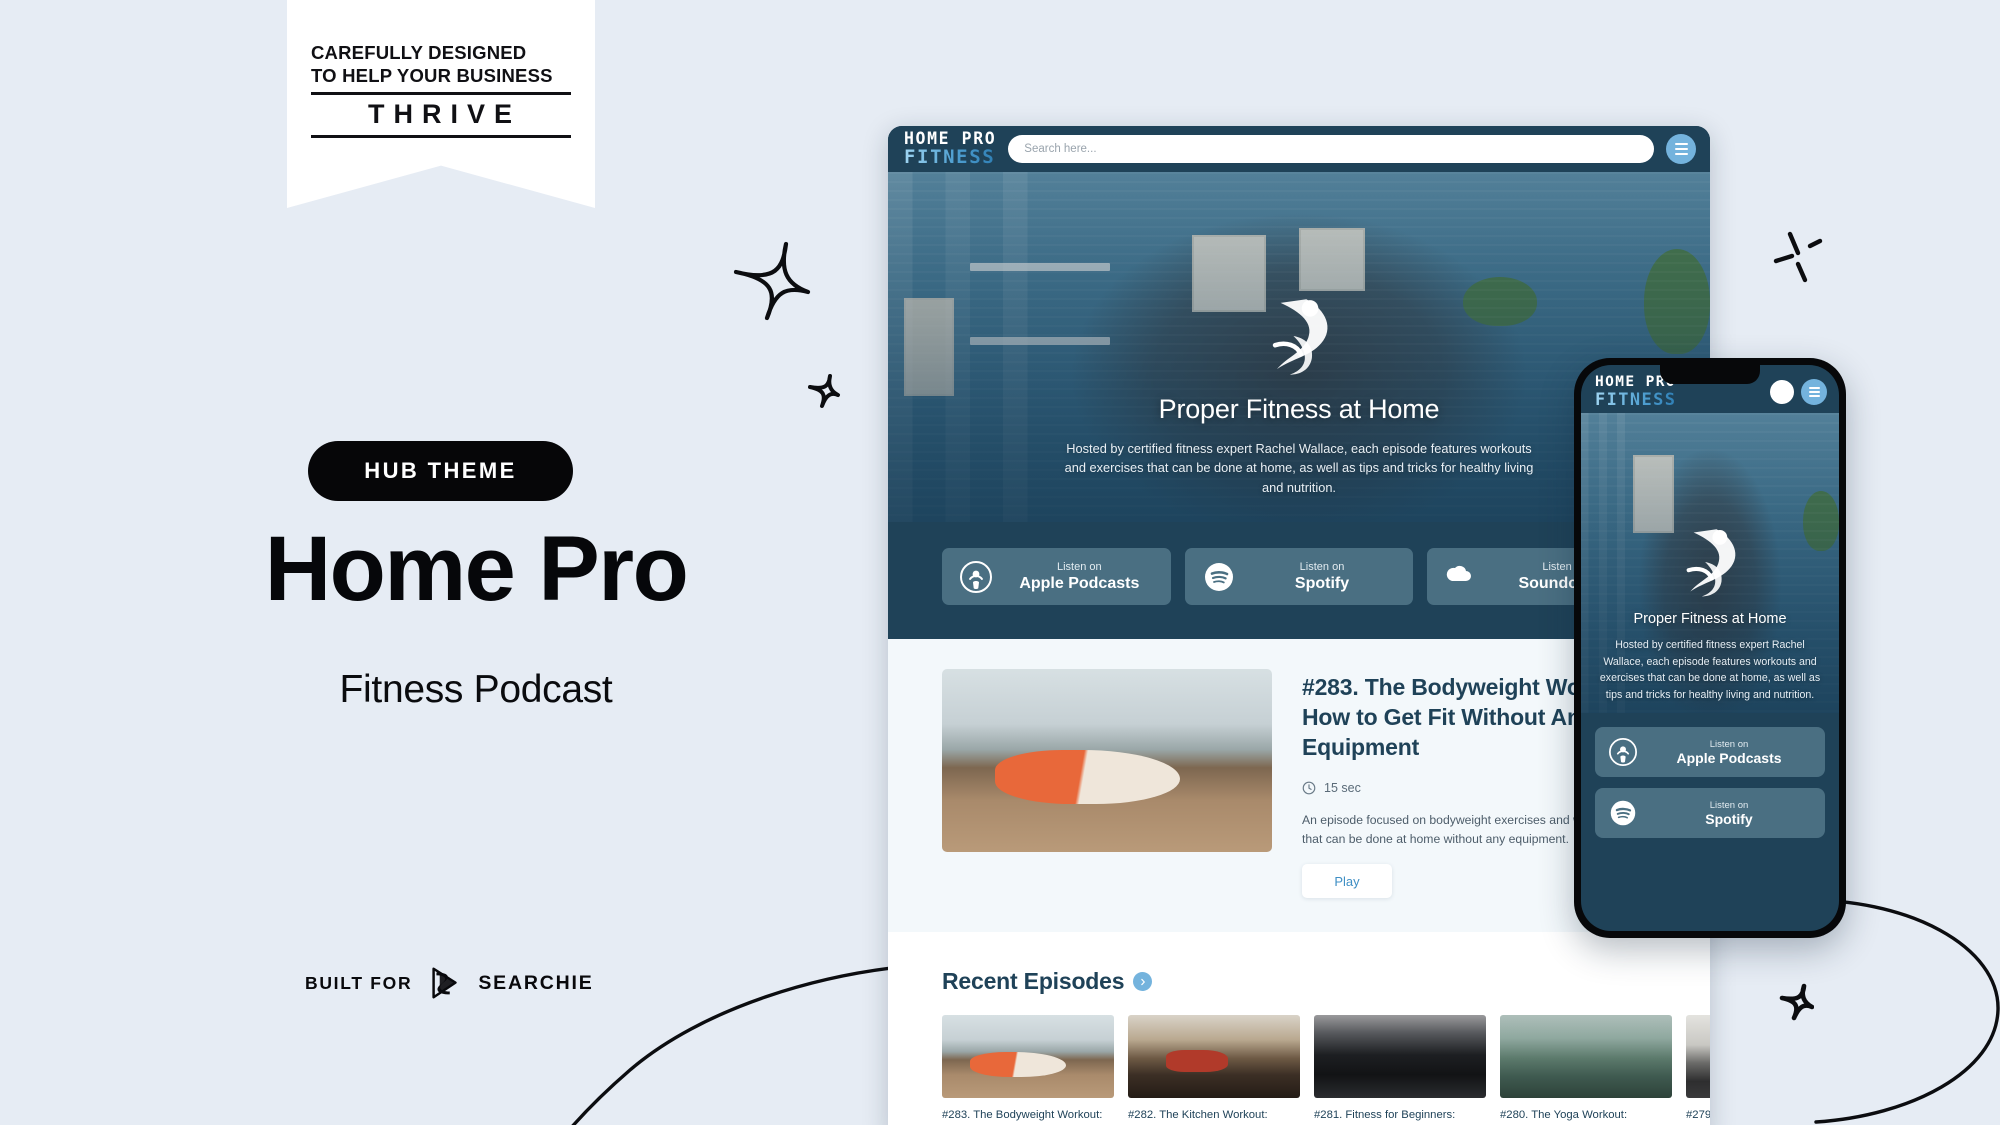 The width and height of the screenshot is (2000, 1125). Describe the element at coordinates (1299, 408) in the screenshot. I see `hero-title: Proper Fitness at Home` at that location.